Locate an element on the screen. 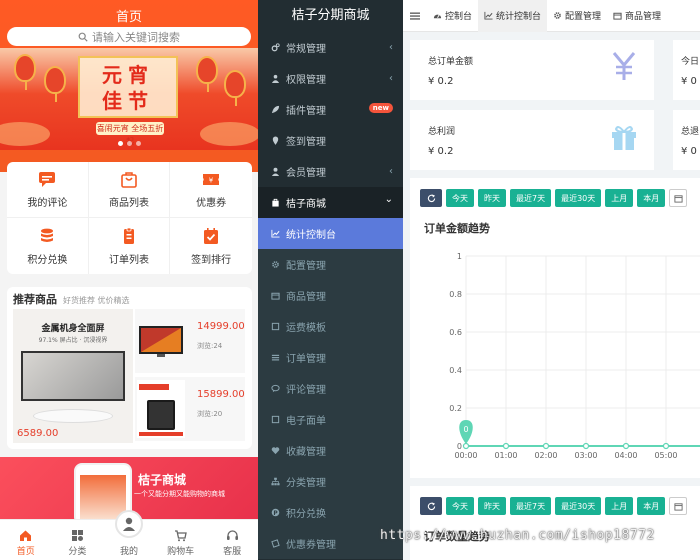  sidebar-item-general: 常规管理 ‹ is located at coordinates (330, 47).